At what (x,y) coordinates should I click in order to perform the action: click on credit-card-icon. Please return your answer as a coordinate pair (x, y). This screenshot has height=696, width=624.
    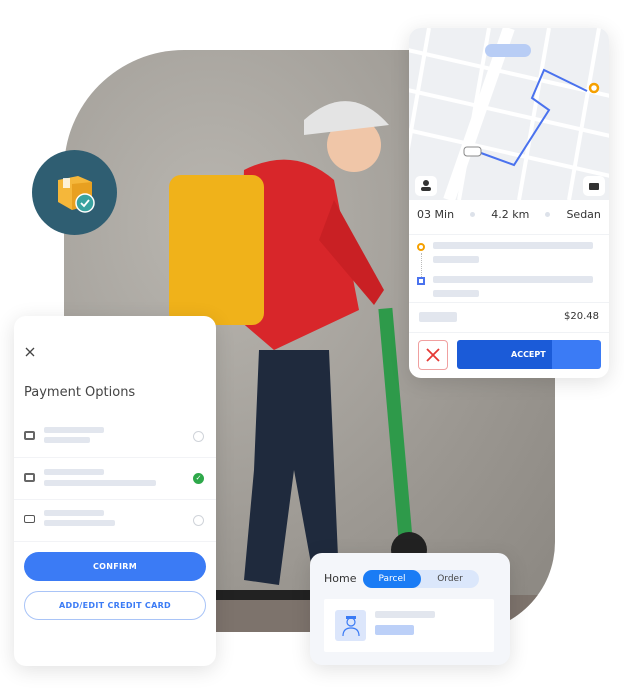
    Looking at the image, I should click on (29, 519).